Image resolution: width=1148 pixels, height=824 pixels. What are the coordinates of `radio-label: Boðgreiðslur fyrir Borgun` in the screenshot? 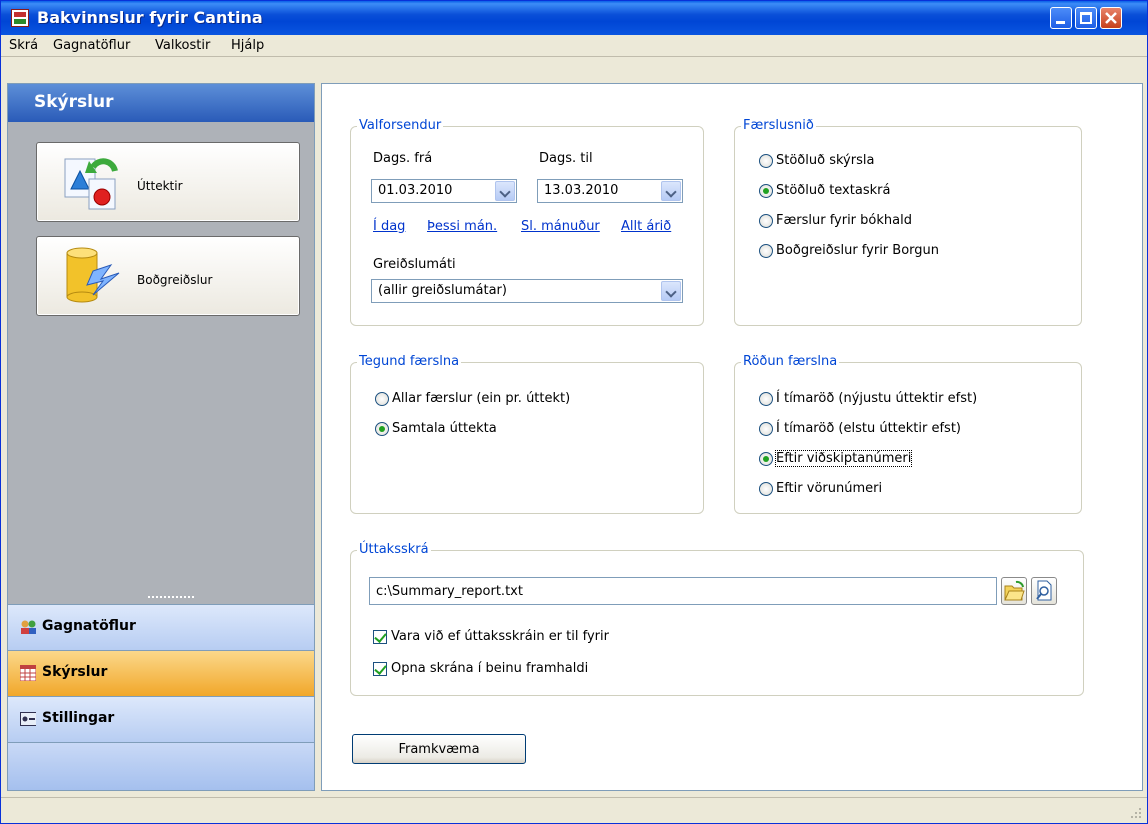 It's located at (857, 250).